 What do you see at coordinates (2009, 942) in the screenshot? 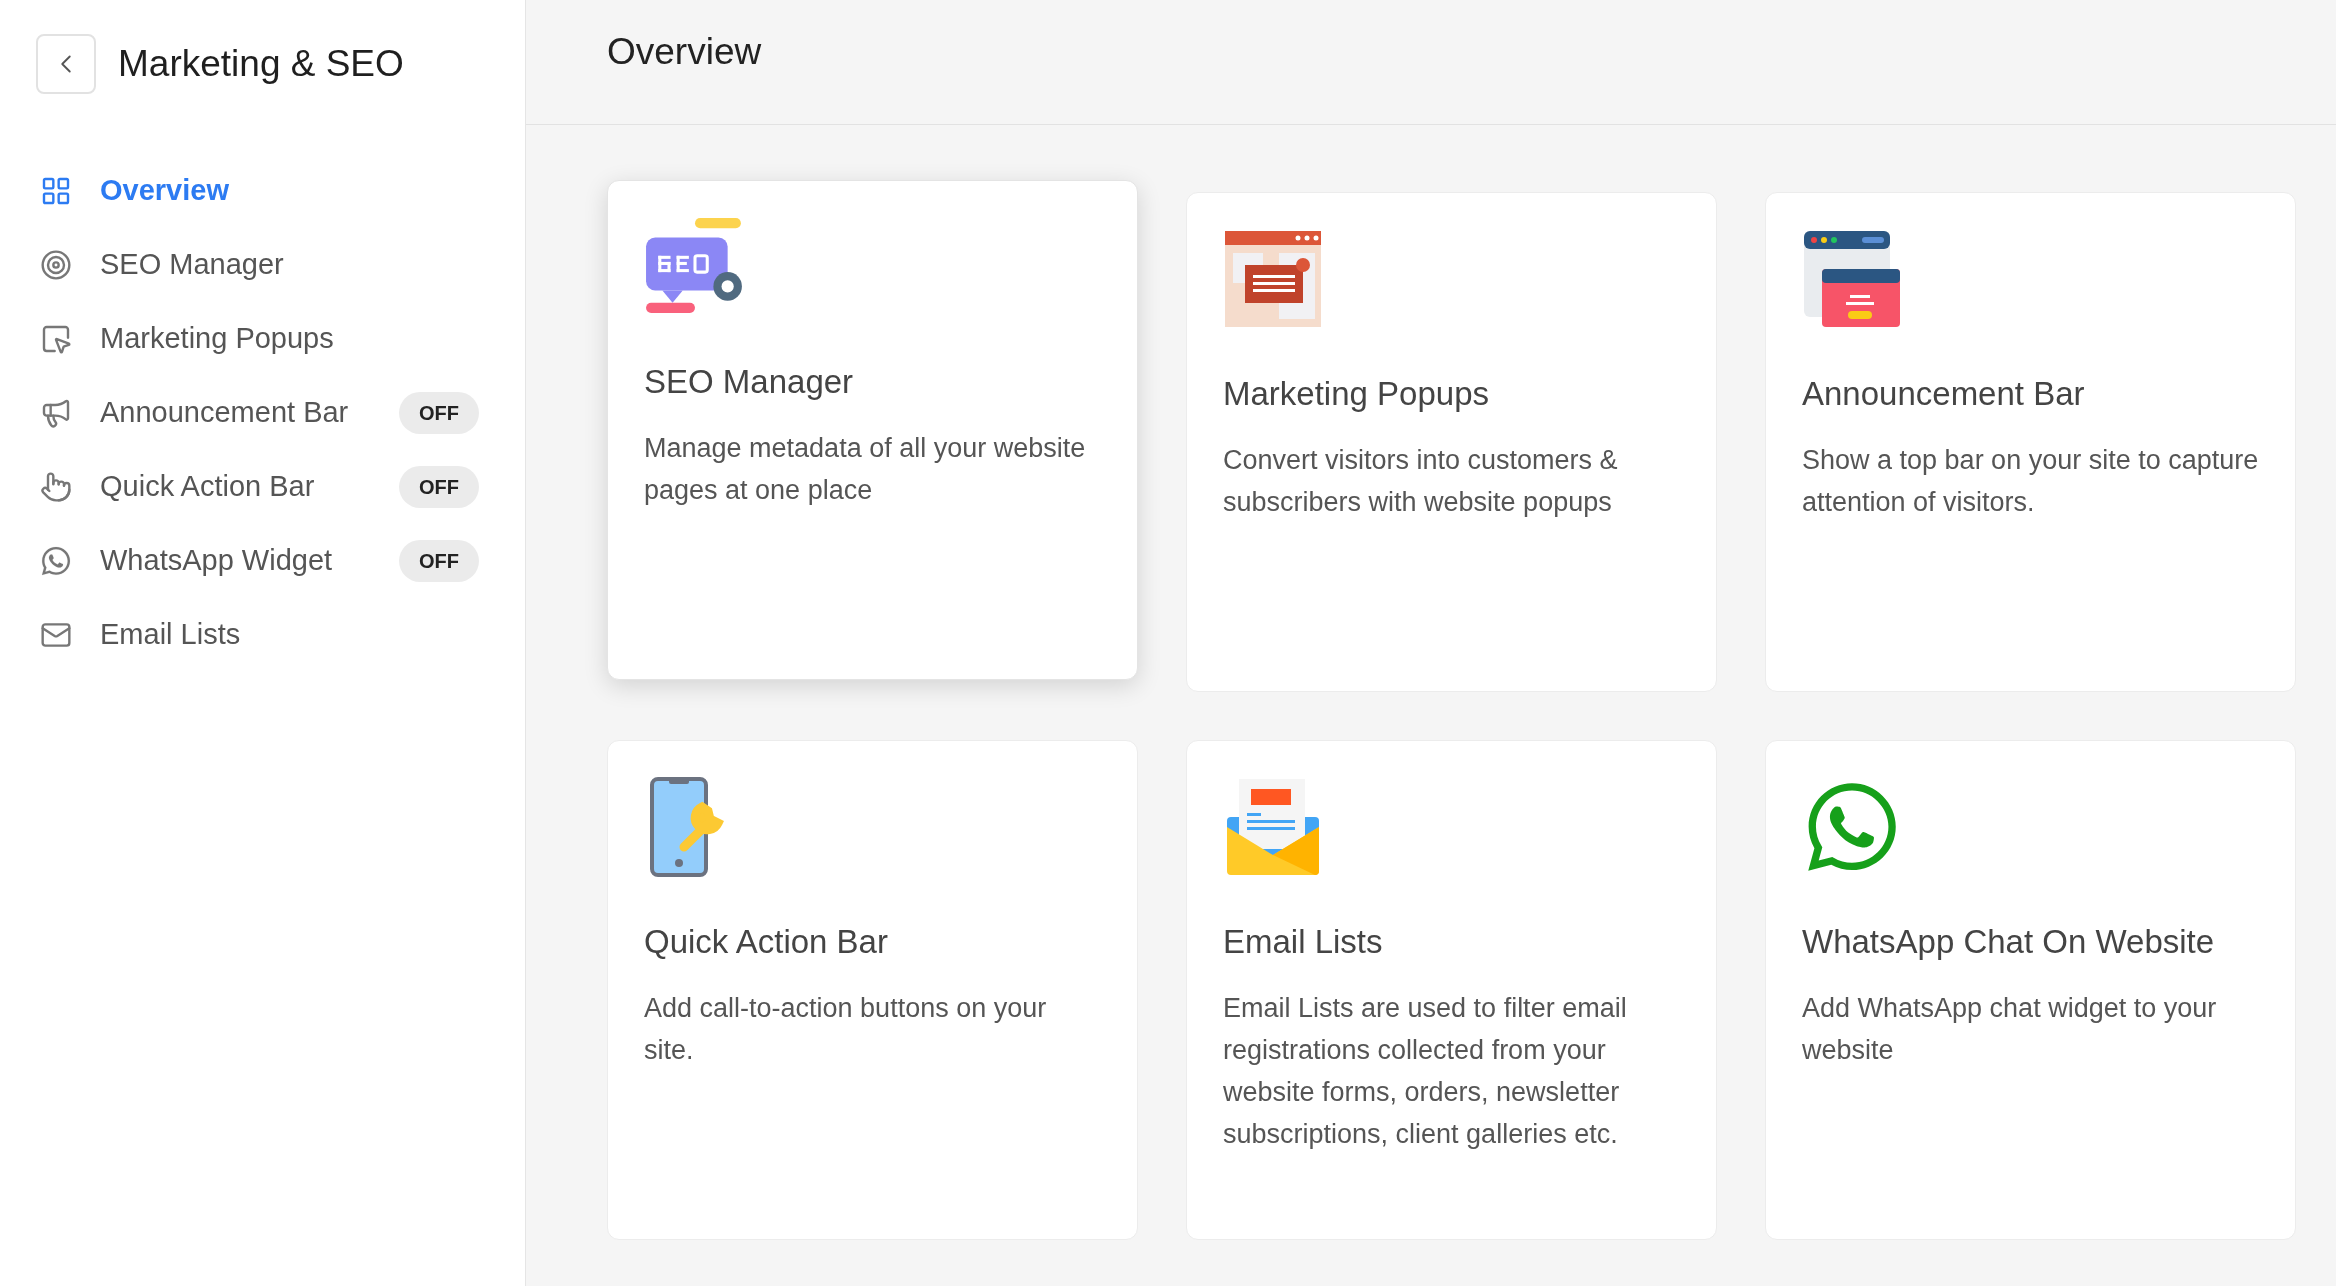
I see `card-title: WhatsApp Chat On Website` at bounding box center [2009, 942].